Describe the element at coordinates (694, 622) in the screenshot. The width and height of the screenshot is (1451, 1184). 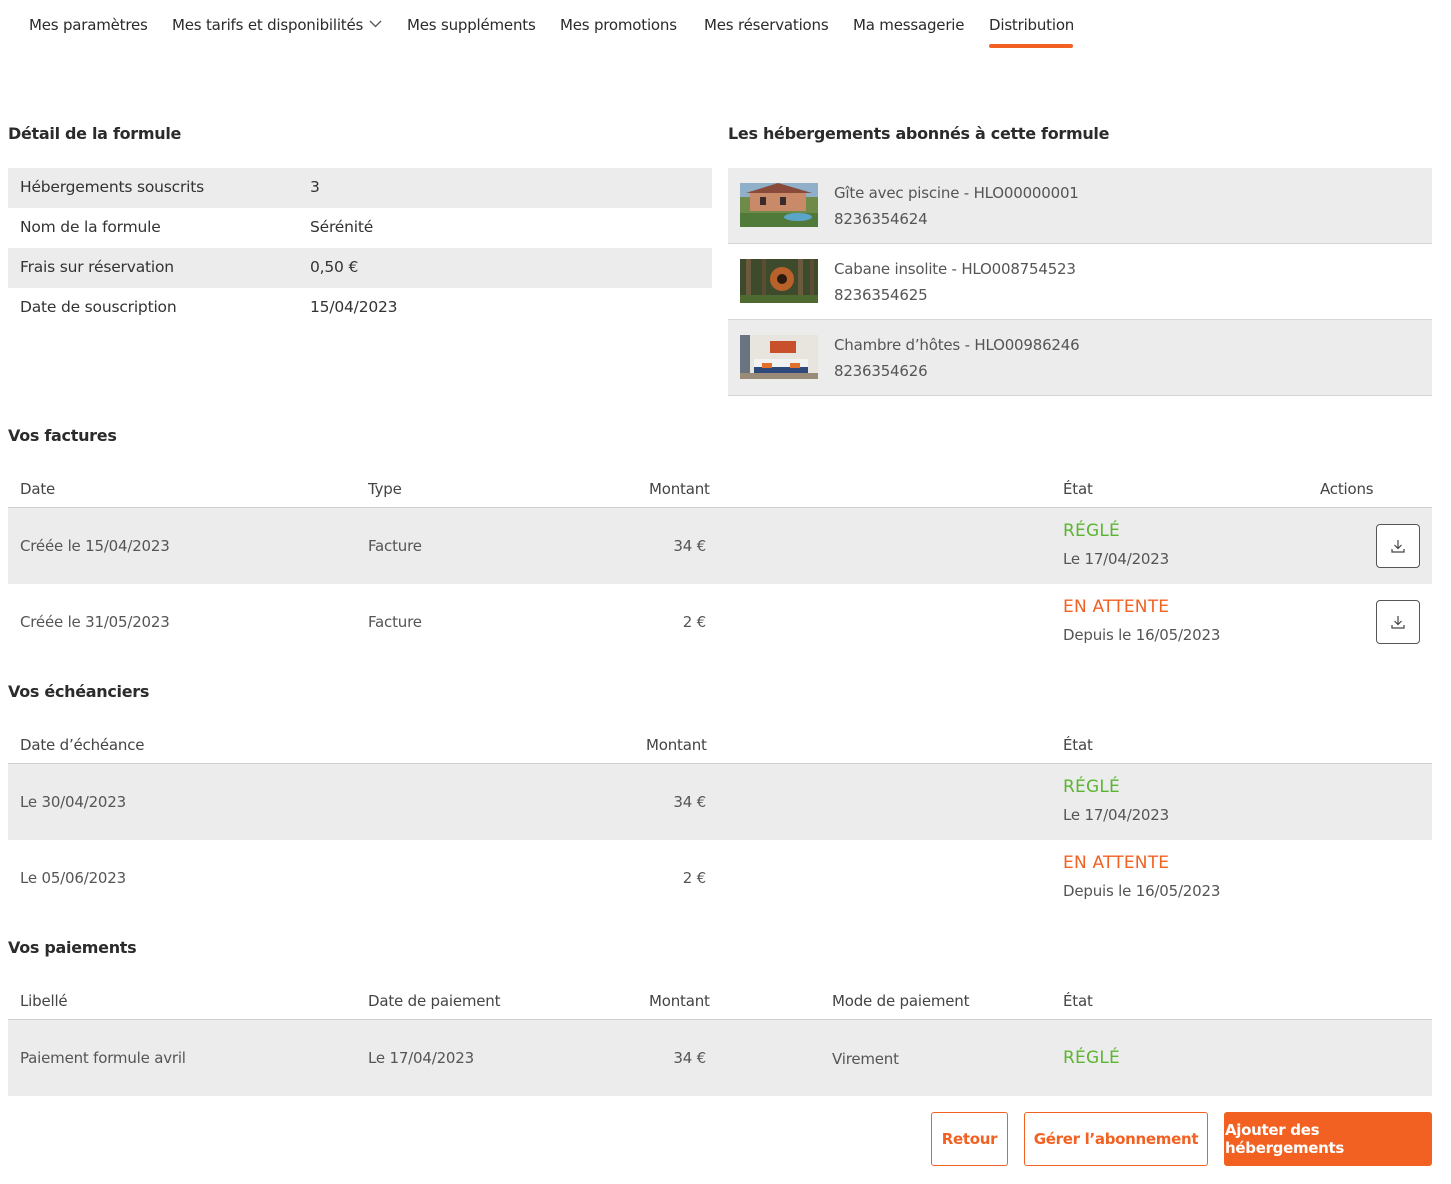
I see `invoice-amount: 2 €` at that location.